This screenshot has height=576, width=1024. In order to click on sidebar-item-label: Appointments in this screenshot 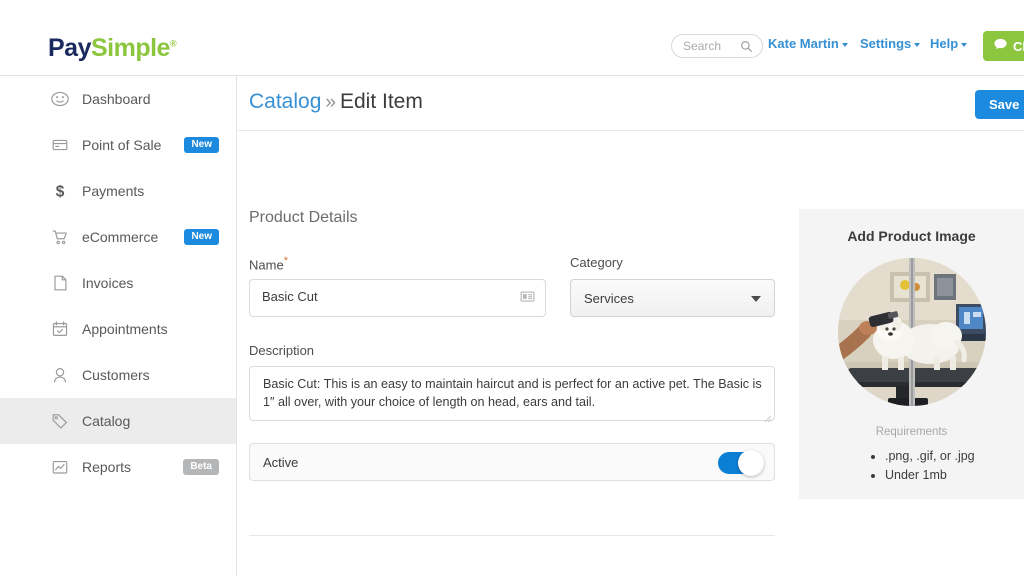, I will do `click(125, 329)`.